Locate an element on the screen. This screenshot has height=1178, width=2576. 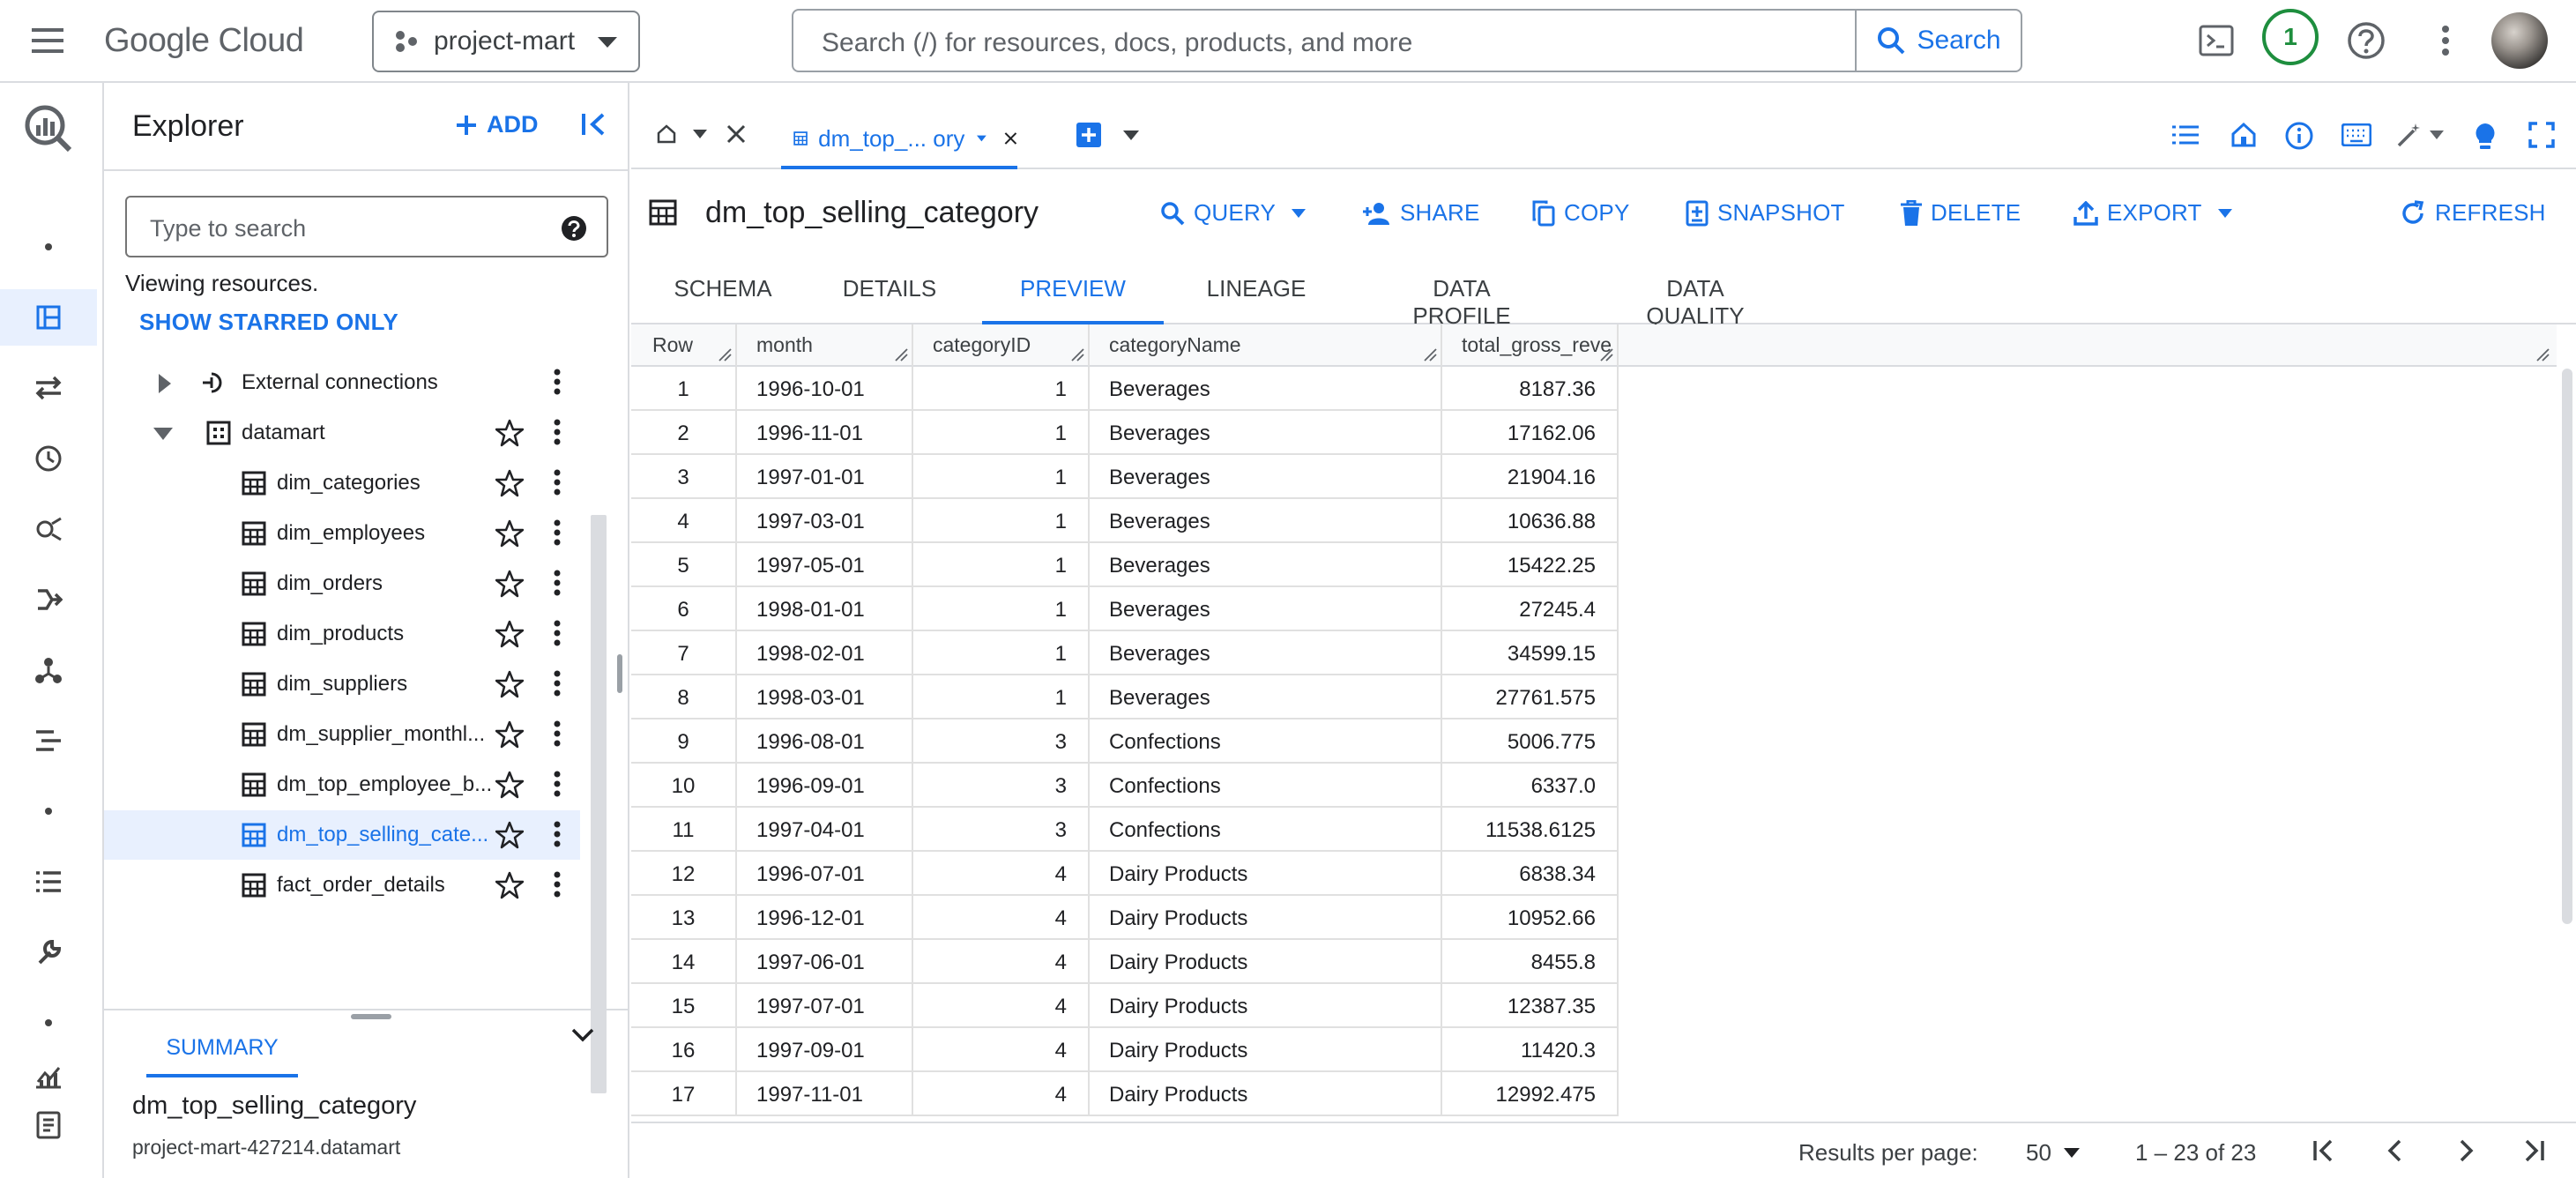
project-picker: project-mart is located at coordinates (506, 41).